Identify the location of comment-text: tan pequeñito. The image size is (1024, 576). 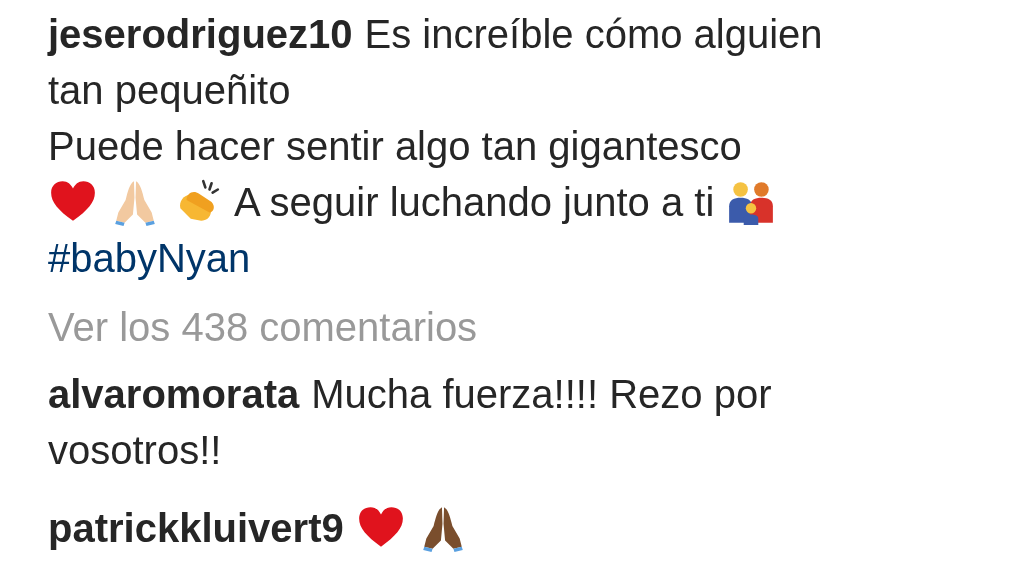
(169, 90).